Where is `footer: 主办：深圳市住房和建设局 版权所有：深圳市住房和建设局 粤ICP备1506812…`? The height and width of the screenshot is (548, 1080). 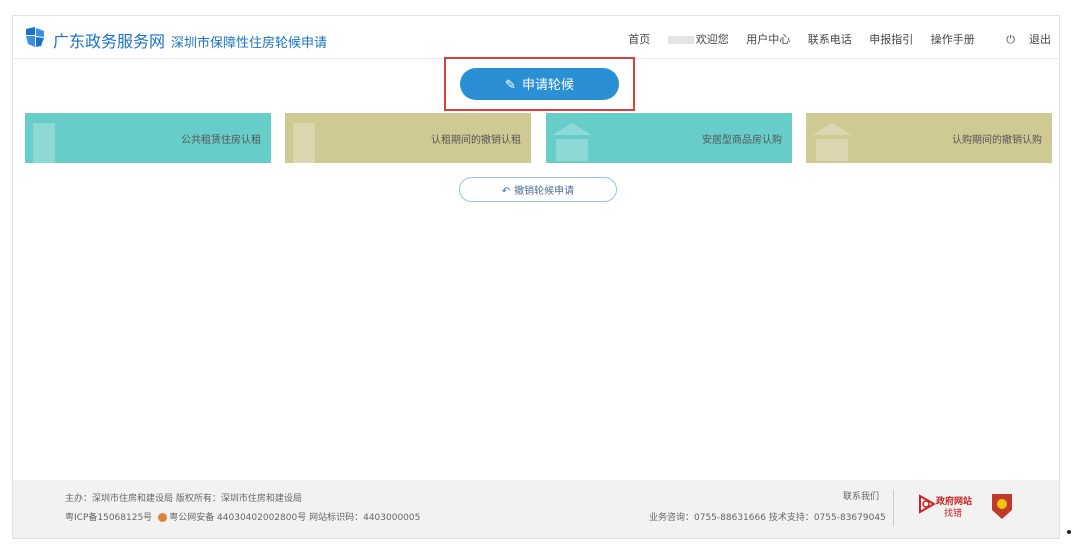
footer: 主办：深圳市住房和建设局 版权所有：深圳市住房和建设局 粤ICP备1506812… is located at coordinates (536, 509).